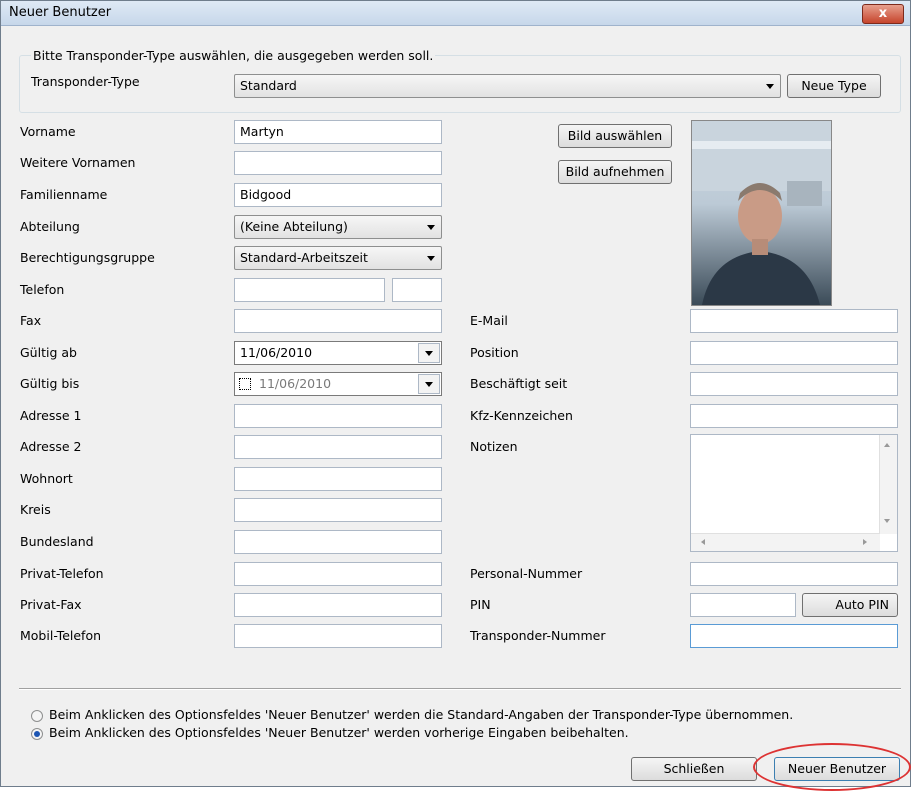 The image size is (911, 791). Describe the element at coordinates (61, 635) in the screenshot. I see `label-mobil-telefon: Mobil-Telefon` at that location.